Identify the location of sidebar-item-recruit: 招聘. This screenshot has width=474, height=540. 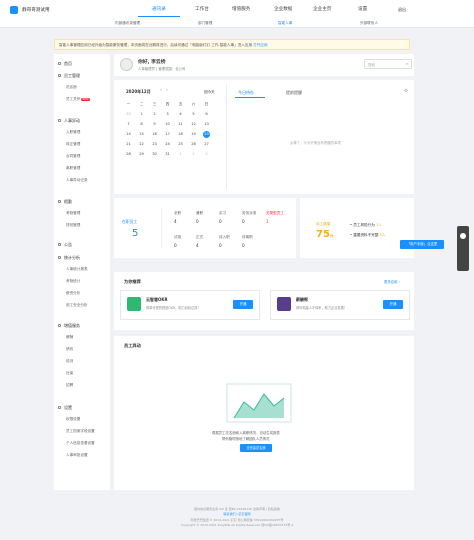
(69, 385).